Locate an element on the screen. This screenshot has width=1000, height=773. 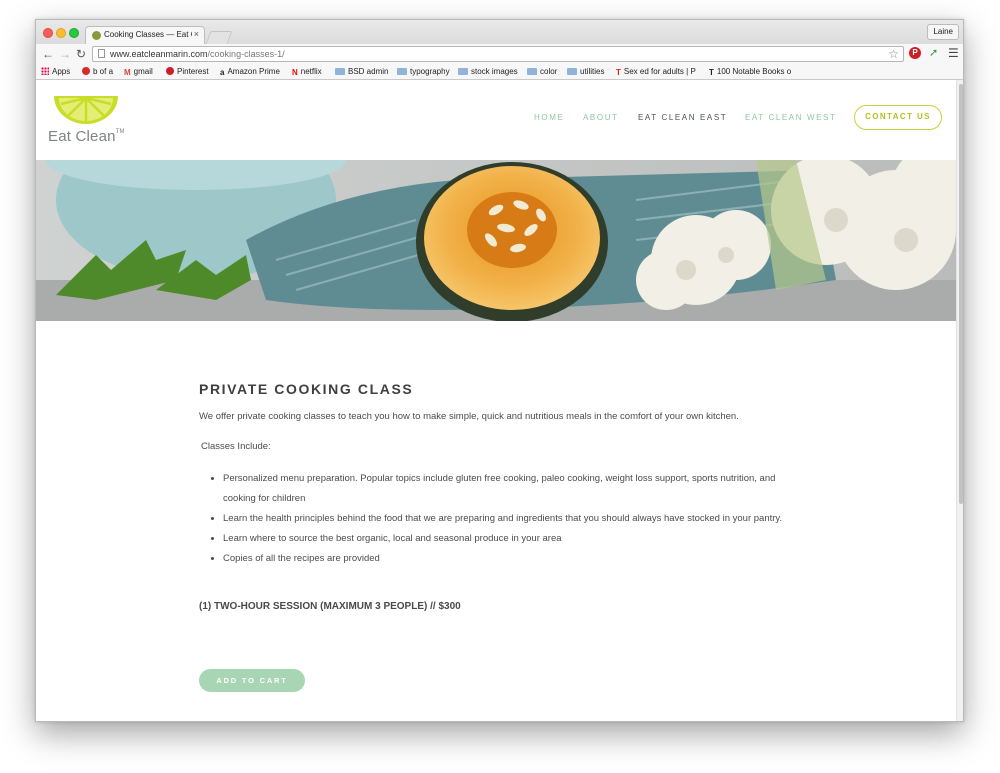
lemon-logo-icon is located at coordinates (88, 124).